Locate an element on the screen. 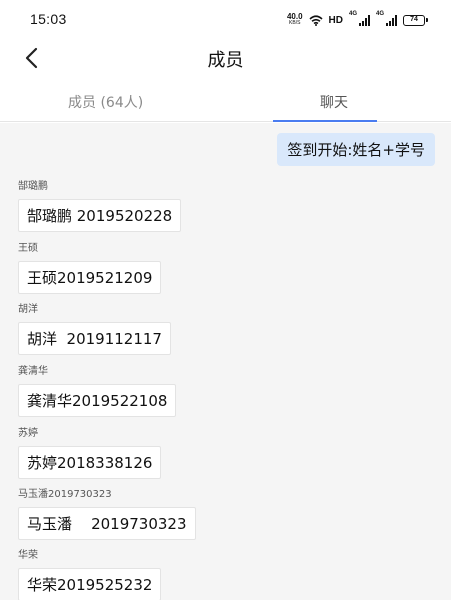 Image resolution: width=451 pixels, height=600 pixels. header: 成员 is located at coordinates (225, 58).